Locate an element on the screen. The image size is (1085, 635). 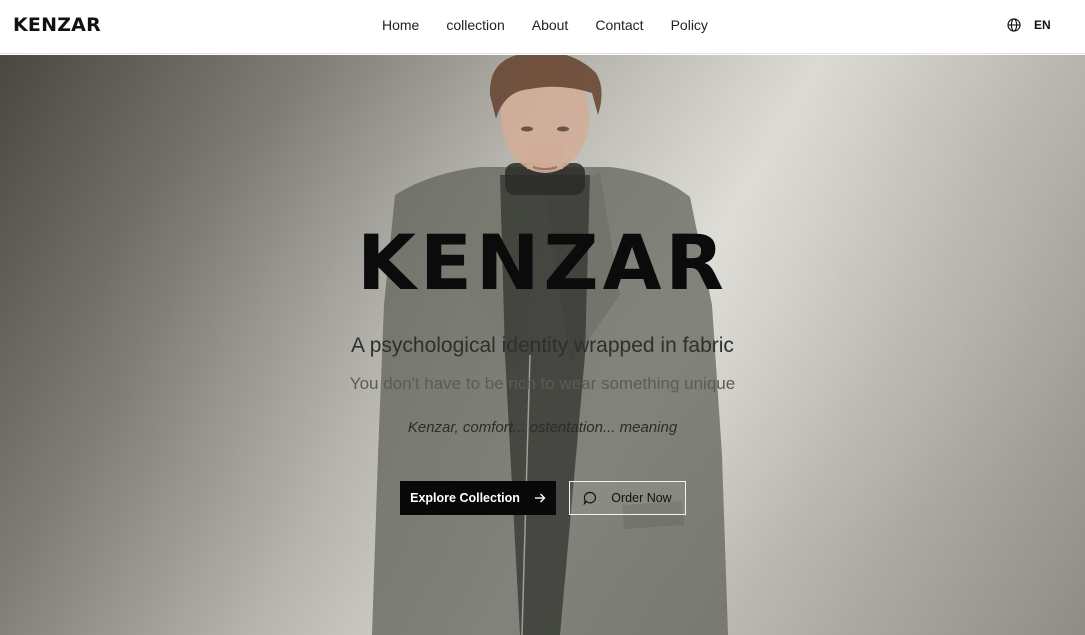
language-label: EN is located at coordinates (1042, 25).